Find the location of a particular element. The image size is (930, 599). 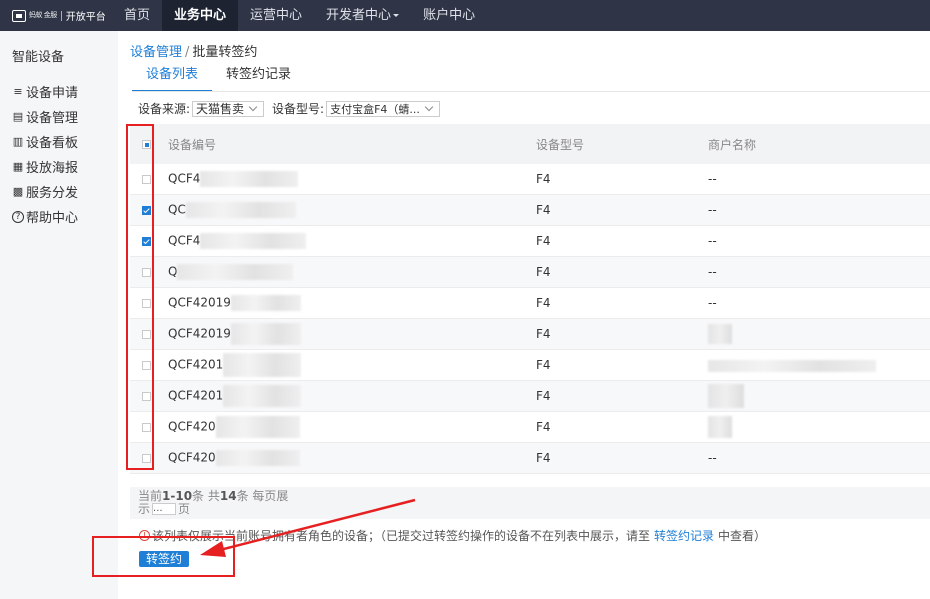

annotation-arrow is located at coordinates (308, 527).